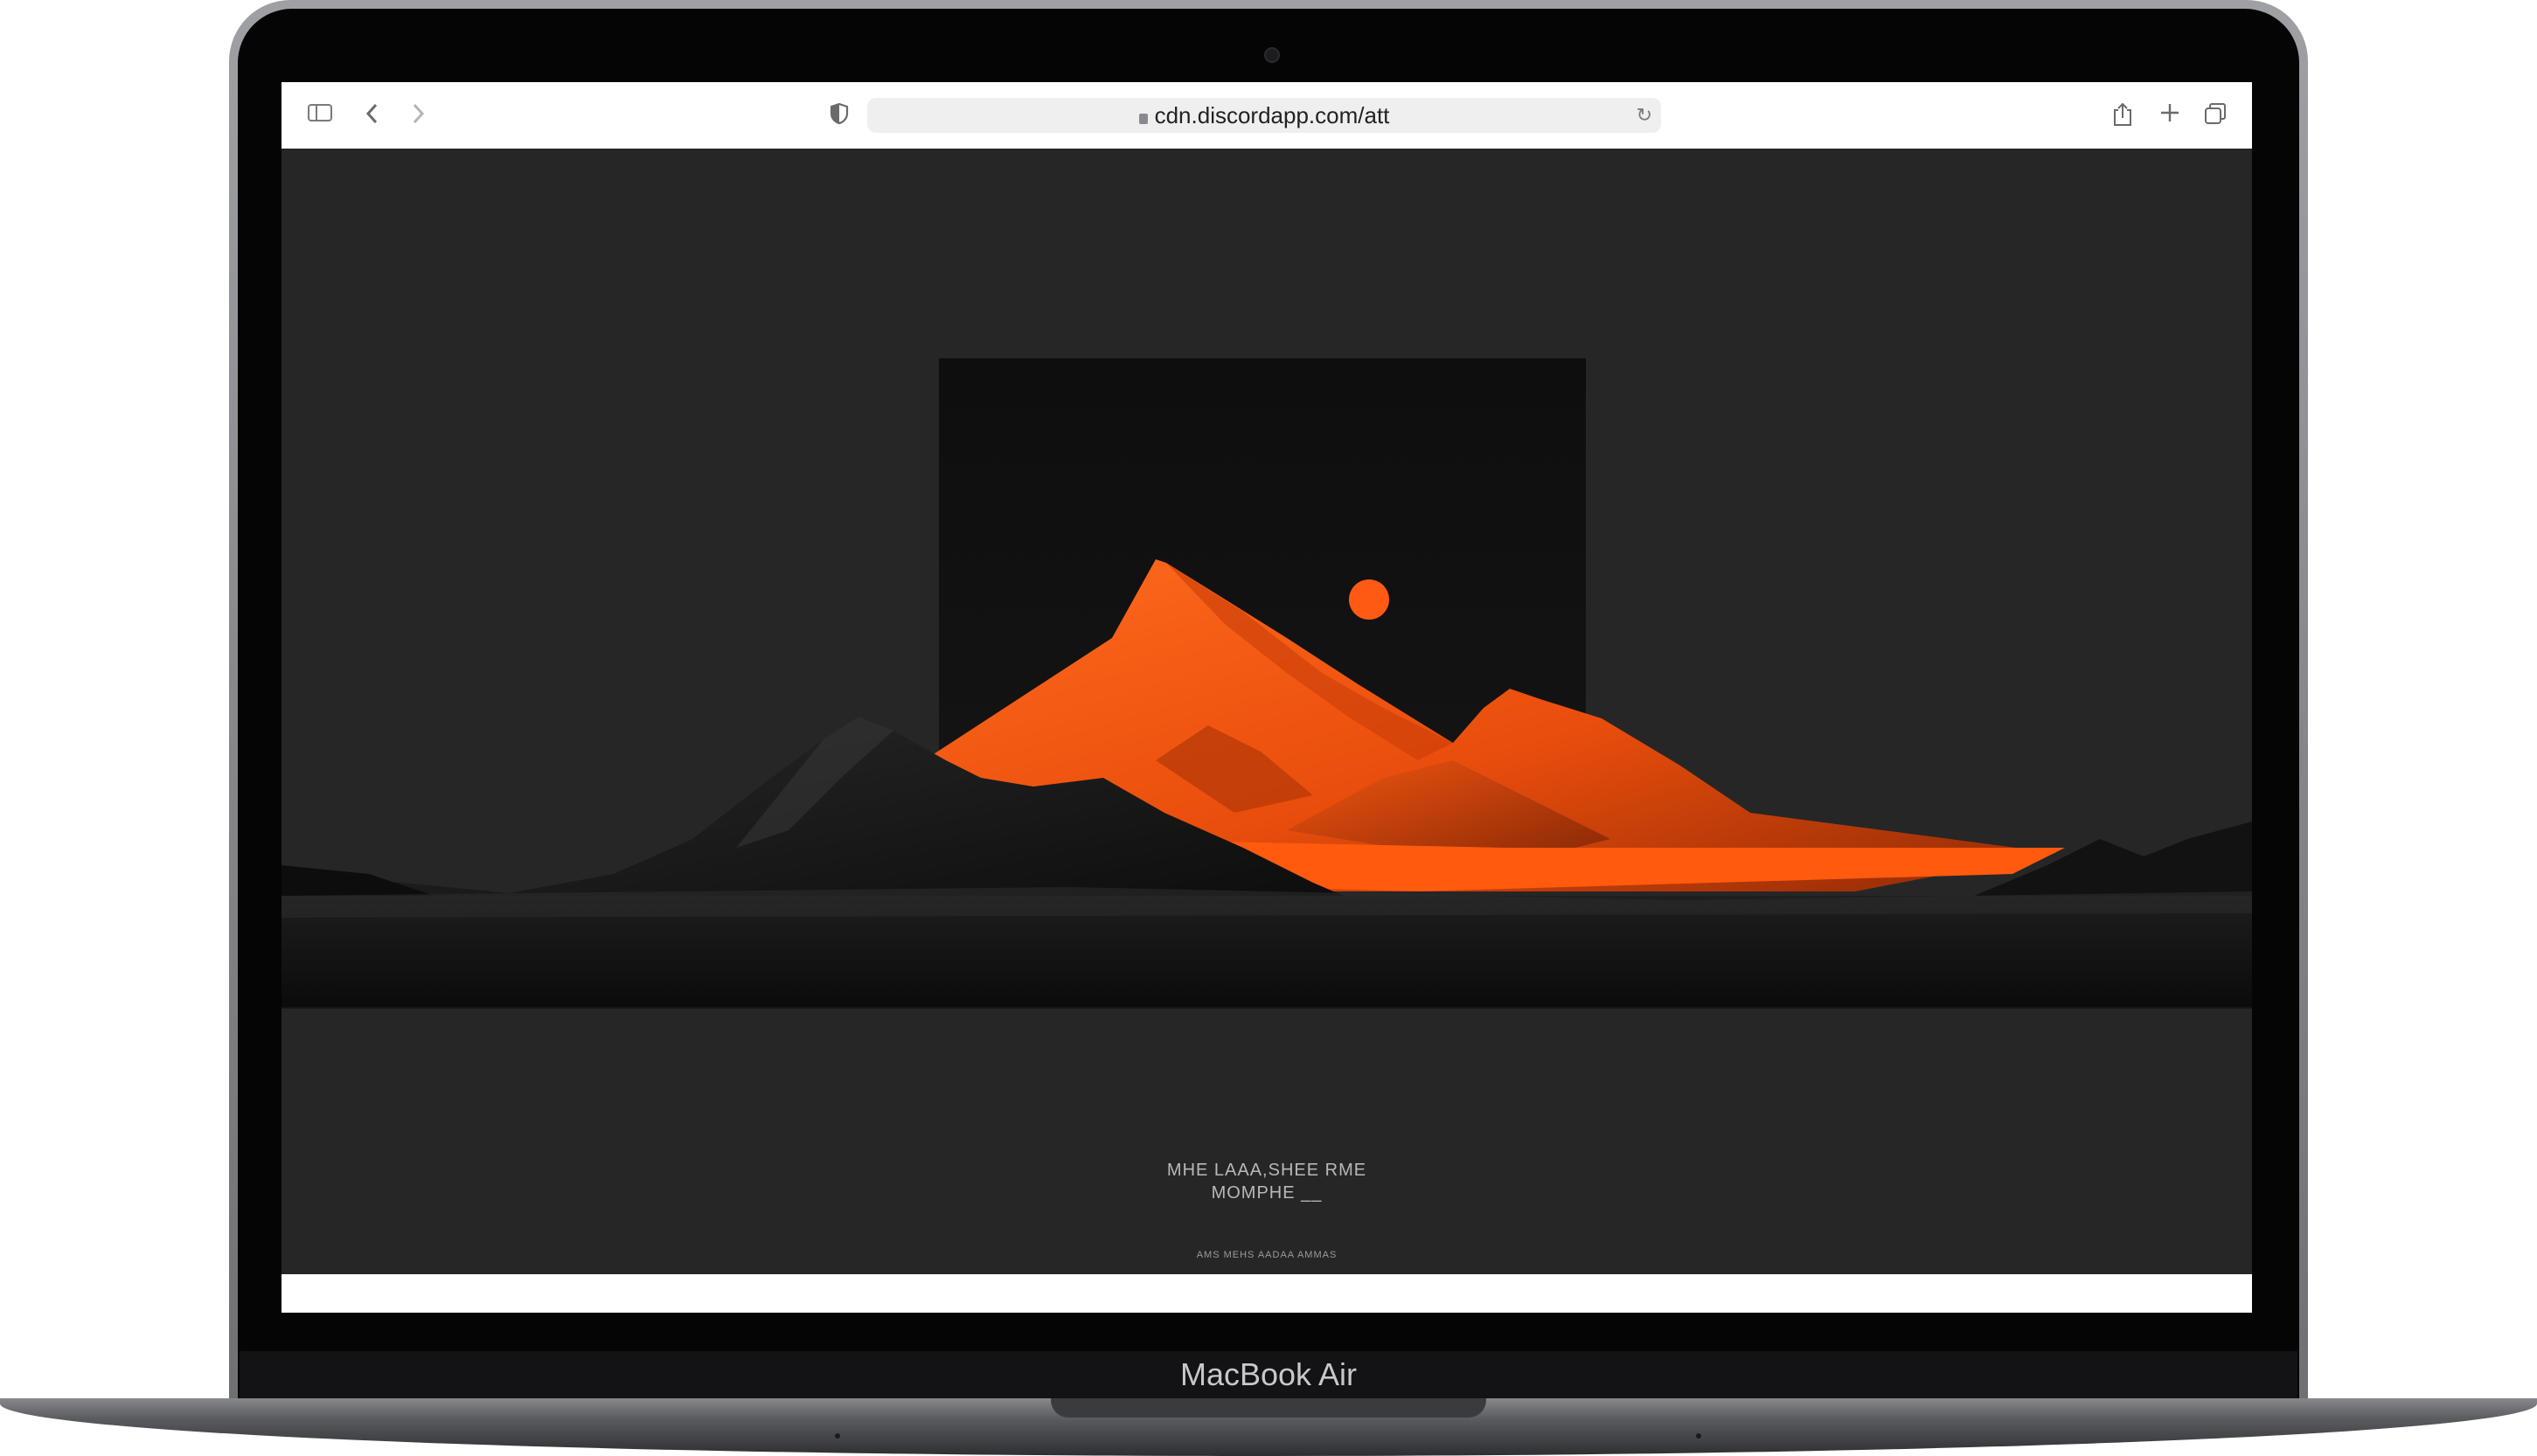  What do you see at coordinates (1266, 1170) in the screenshot?
I see `caption-line-1: MHE LAAA,SHEE RME` at bounding box center [1266, 1170].